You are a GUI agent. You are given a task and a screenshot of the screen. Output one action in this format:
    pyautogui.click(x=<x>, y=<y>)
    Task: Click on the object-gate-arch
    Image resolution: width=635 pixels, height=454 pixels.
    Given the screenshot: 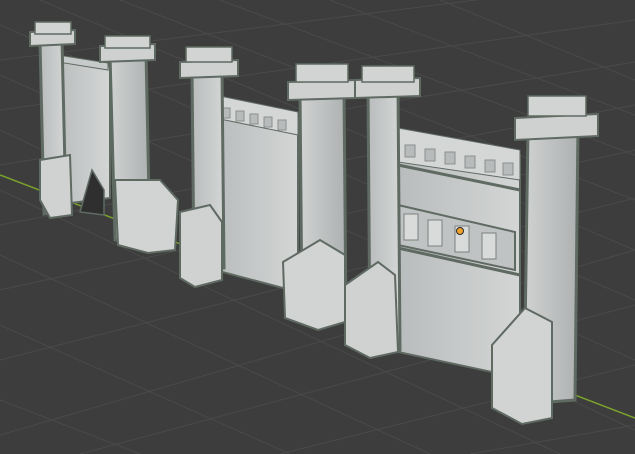 What is the action you would take?
    pyautogui.click(x=104, y=138)
    